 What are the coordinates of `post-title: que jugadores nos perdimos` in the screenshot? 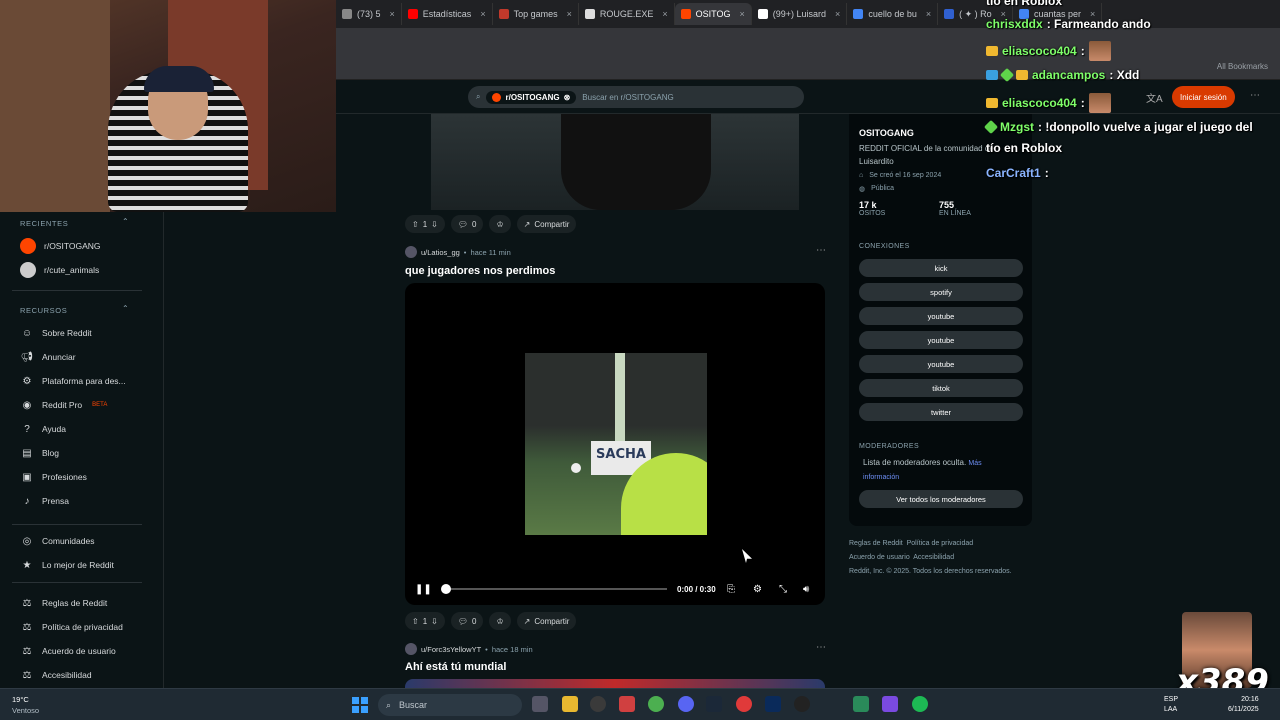 It's located at (480, 271).